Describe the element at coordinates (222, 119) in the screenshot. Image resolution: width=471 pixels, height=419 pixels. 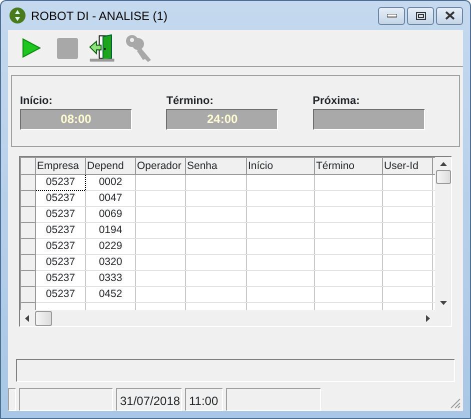
I see `time-field: 24:00` at that location.